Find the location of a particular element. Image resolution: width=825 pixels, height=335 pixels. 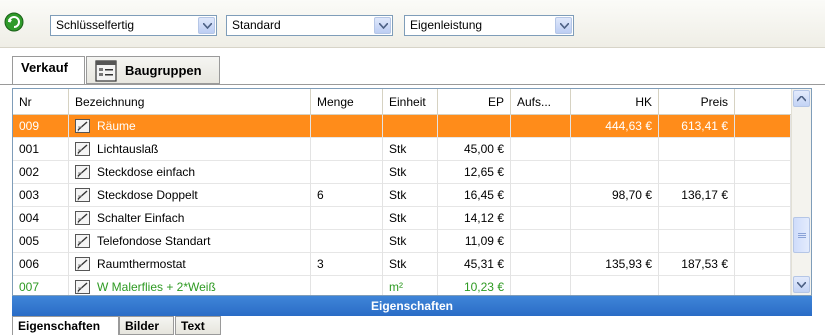

table-row: 004 Schalter Einfach Stk 14,12 € is located at coordinates (402, 218).